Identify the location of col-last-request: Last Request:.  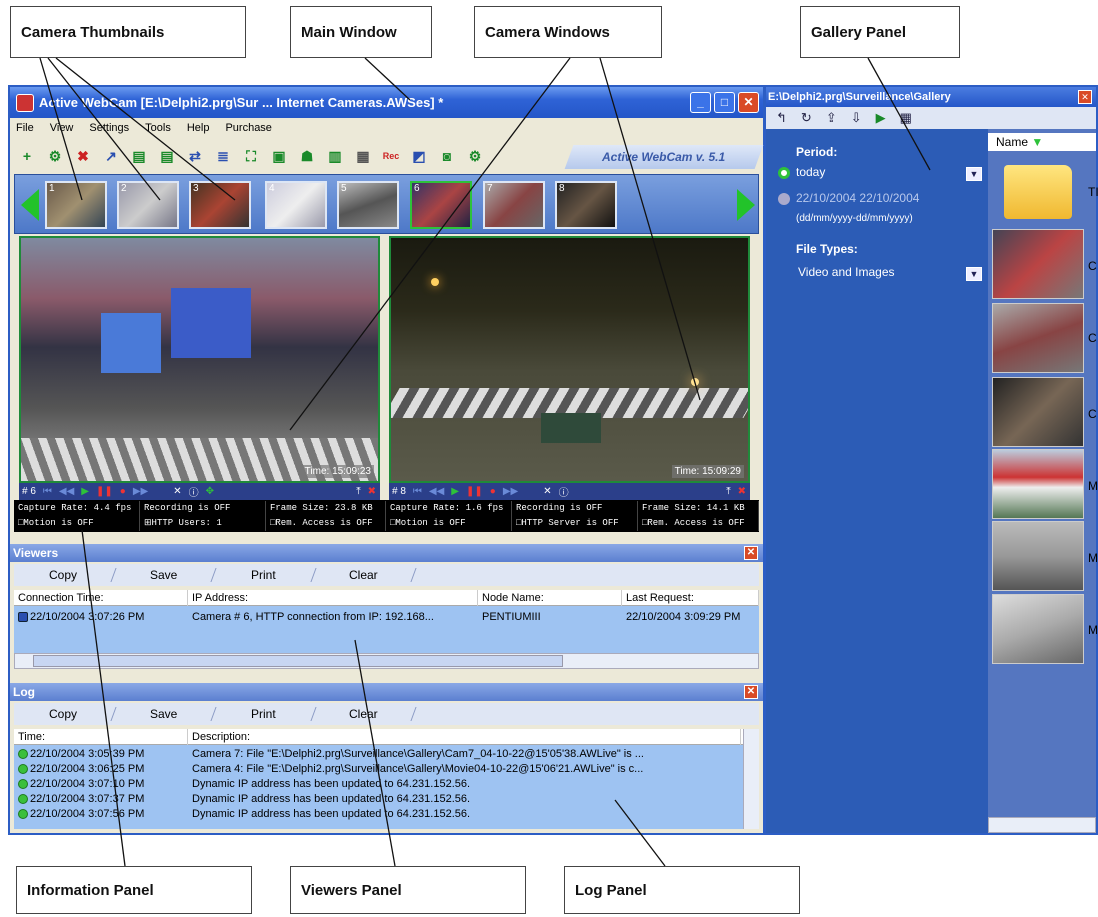
(690, 598).